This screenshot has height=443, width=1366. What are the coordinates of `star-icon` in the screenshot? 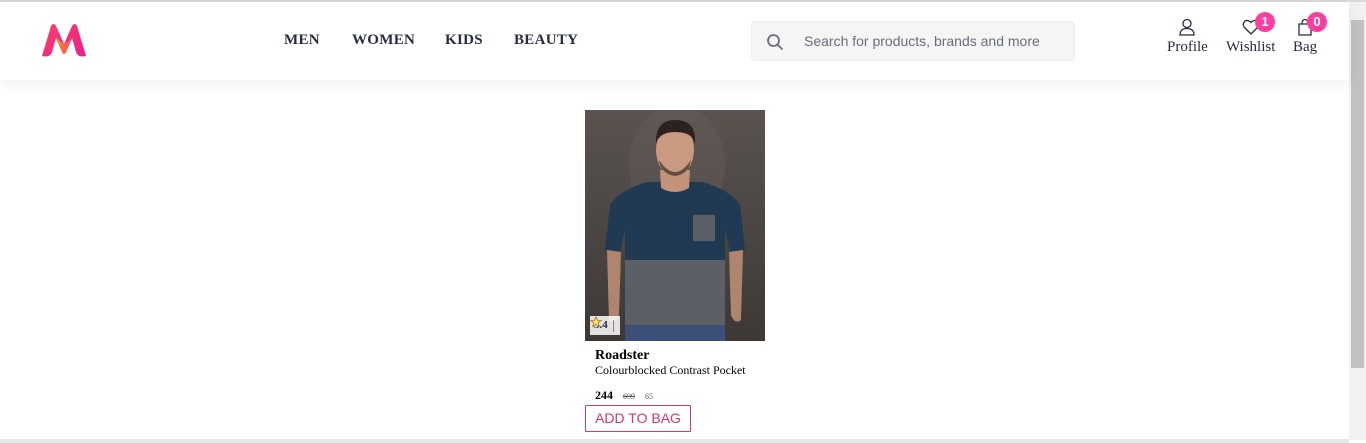 It's located at (596, 322).